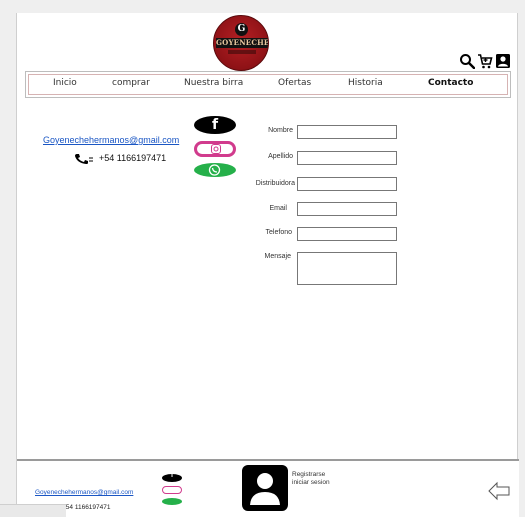  I want to click on form-label-distribuidora: Distribuidora, so click(275, 183).